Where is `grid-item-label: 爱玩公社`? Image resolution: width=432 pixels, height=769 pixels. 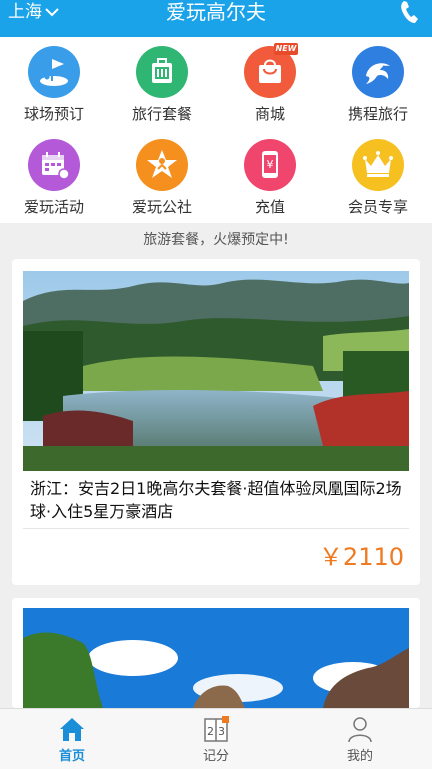
grid-item-label: 爱玩公社 is located at coordinates (161, 207).